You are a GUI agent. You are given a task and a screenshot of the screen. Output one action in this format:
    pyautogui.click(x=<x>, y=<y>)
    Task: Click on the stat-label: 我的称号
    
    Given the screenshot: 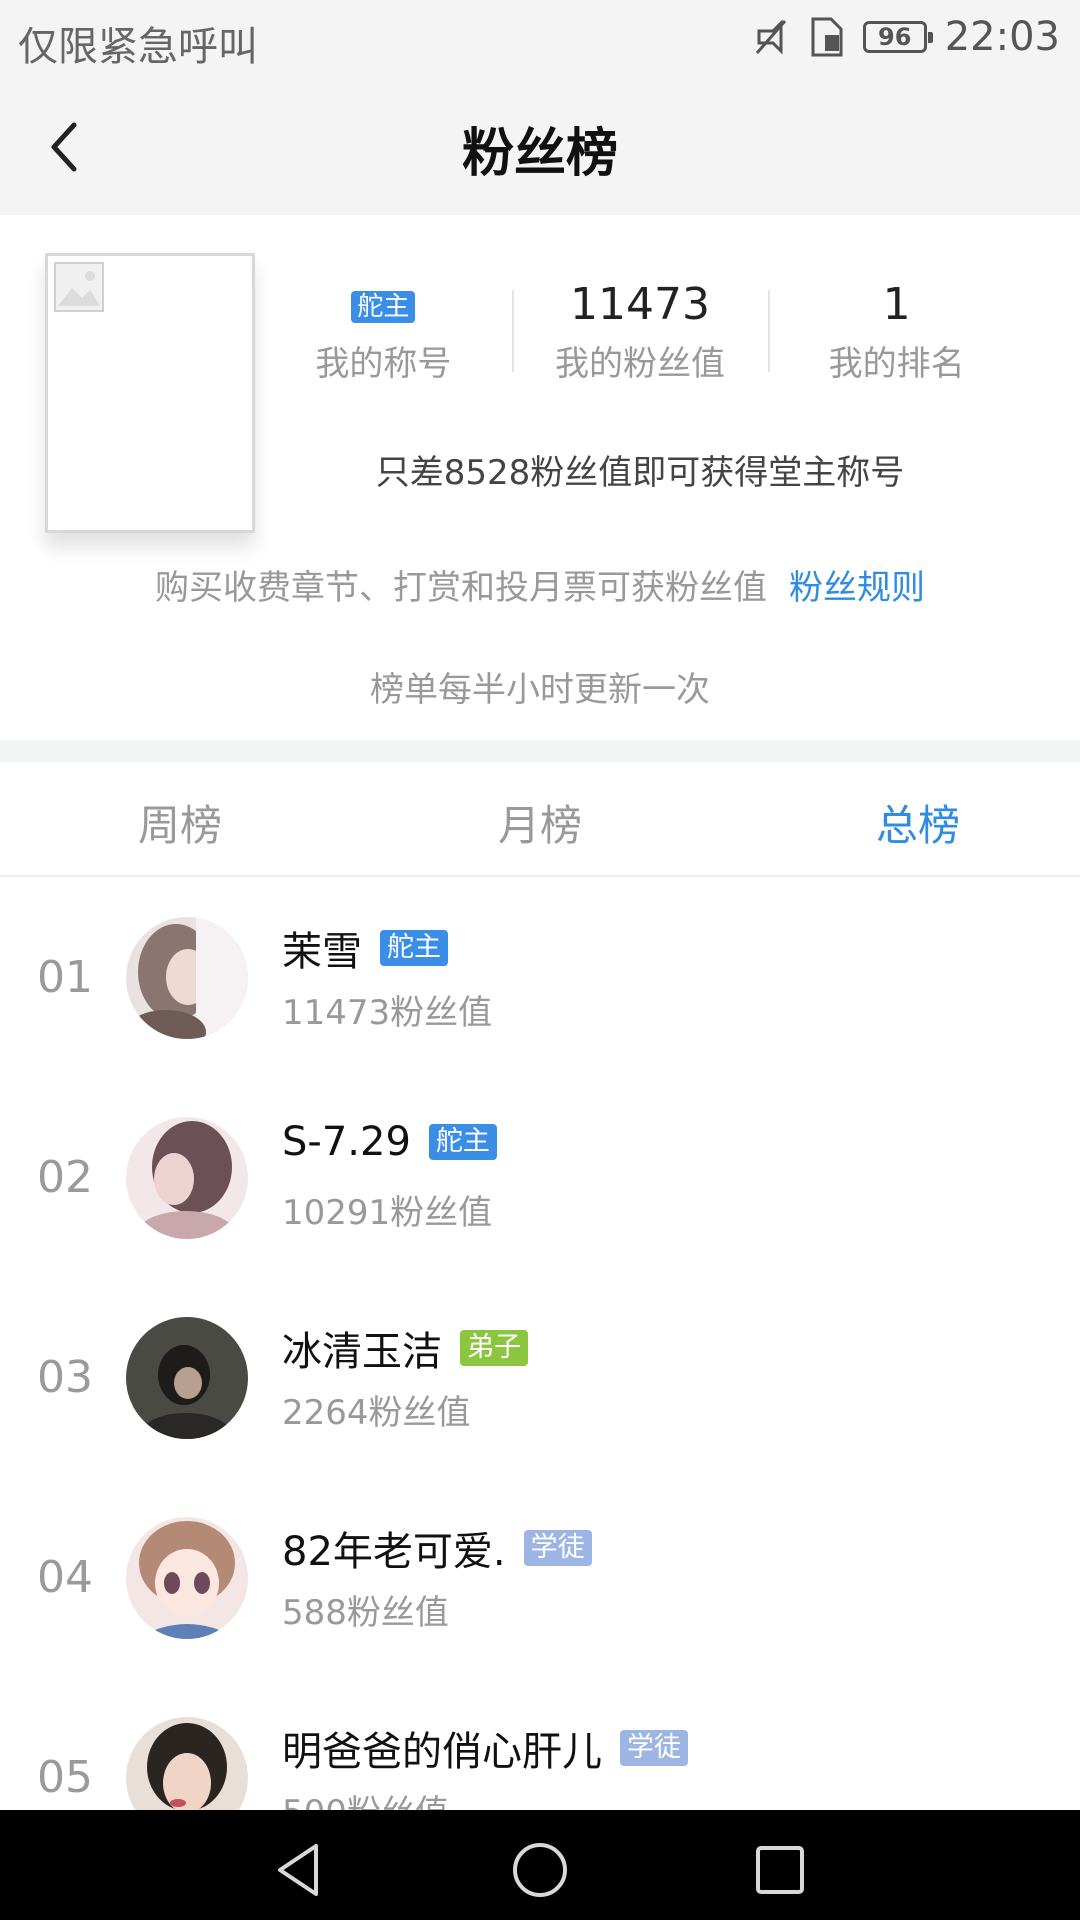 What is the action you would take?
    pyautogui.click(x=383, y=364)
    